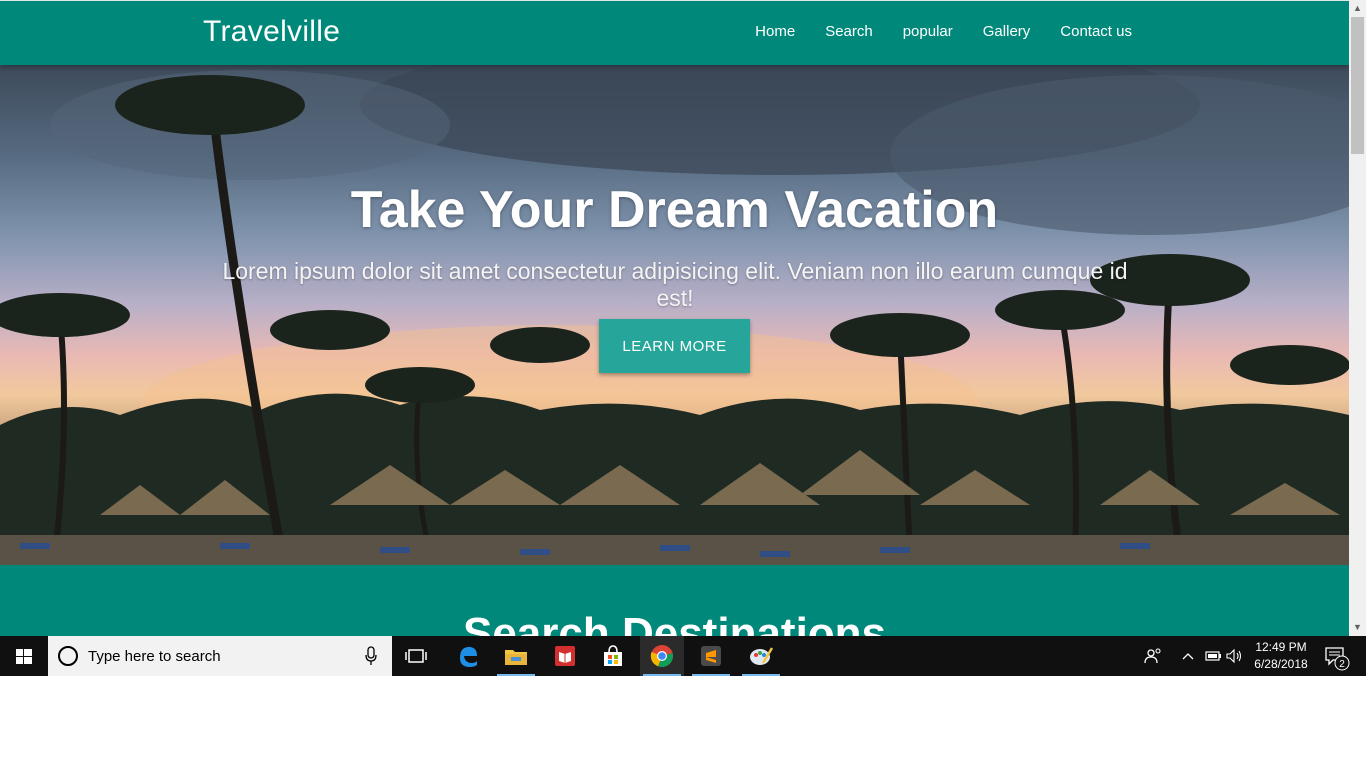 This screenshot has height=768, width=1366. Describe the element at coordinates (371, 656) in the screenshot. I see `microphone-icon` at that location.